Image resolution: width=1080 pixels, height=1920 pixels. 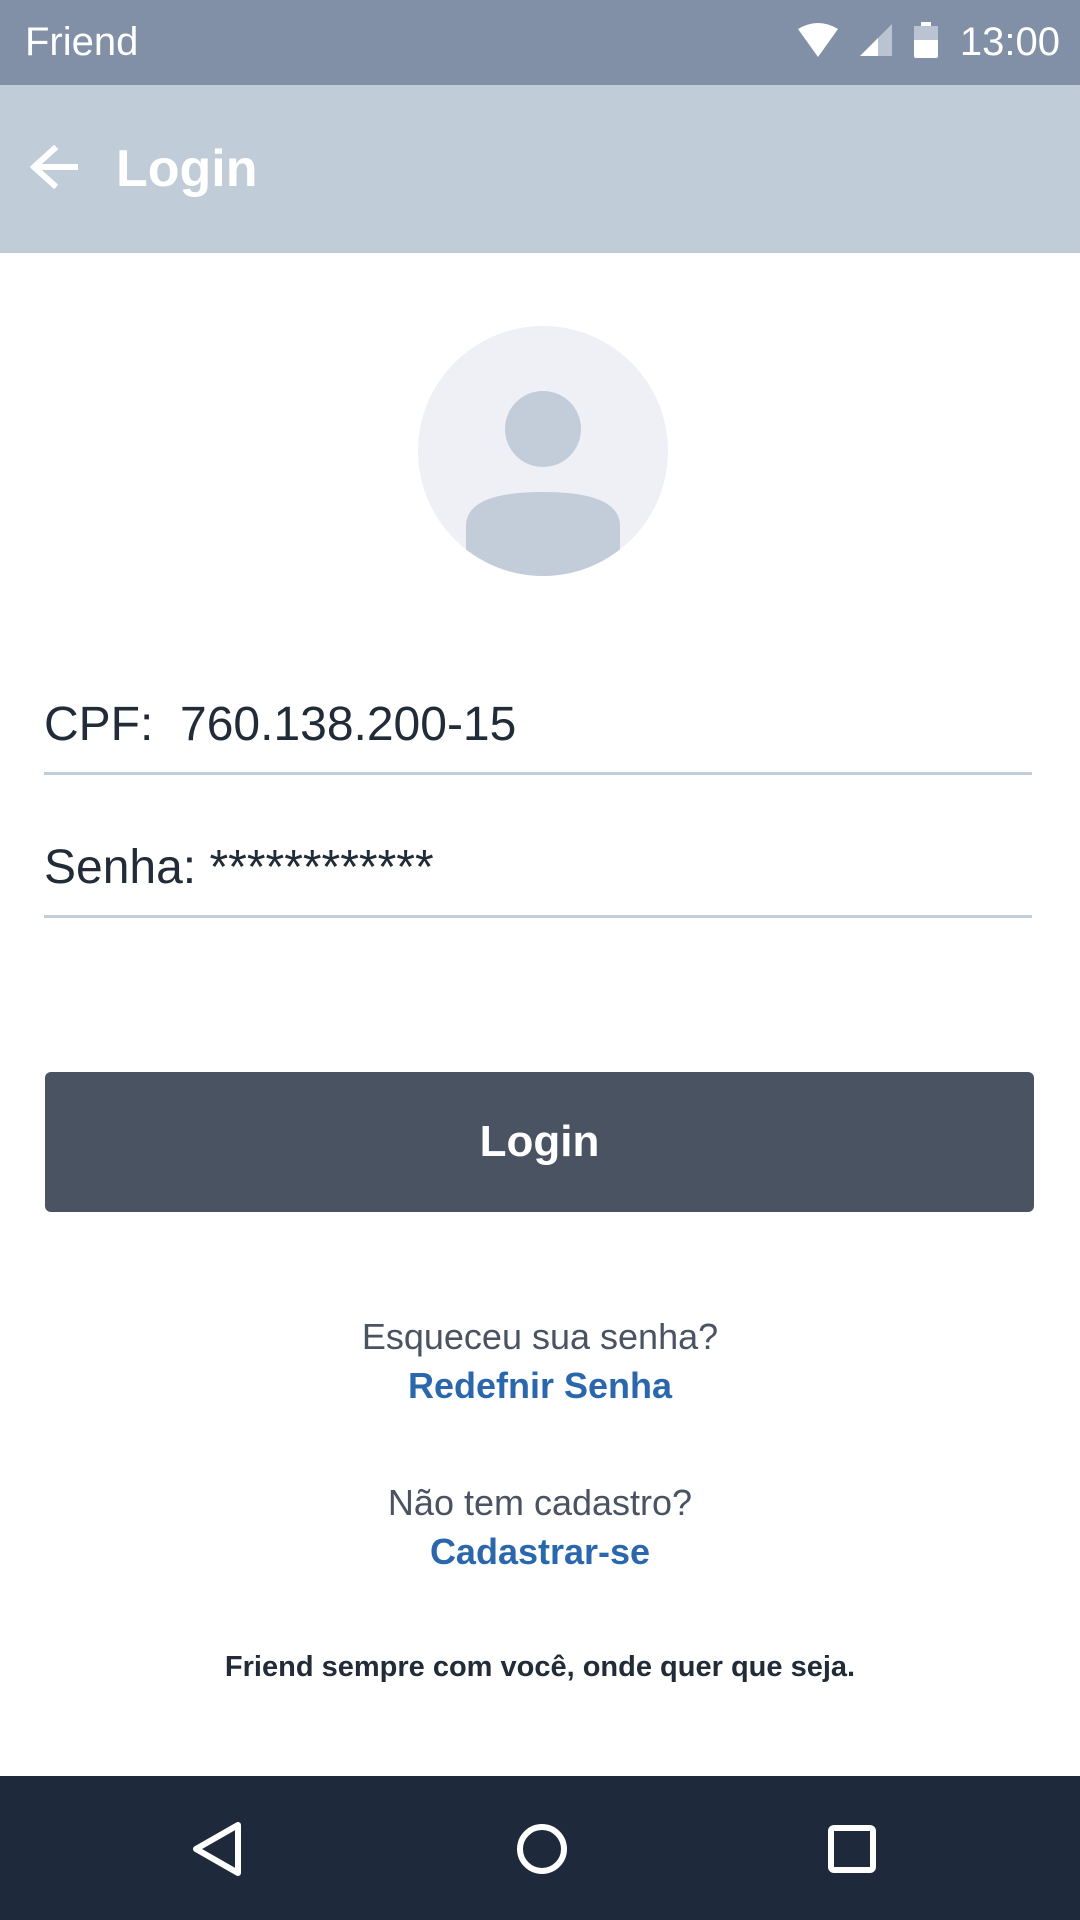 What do you see at coordinates (540, 42) in the screenshot?
I see `status-bar: Friend 13:00` at bounding box center [540, 42].